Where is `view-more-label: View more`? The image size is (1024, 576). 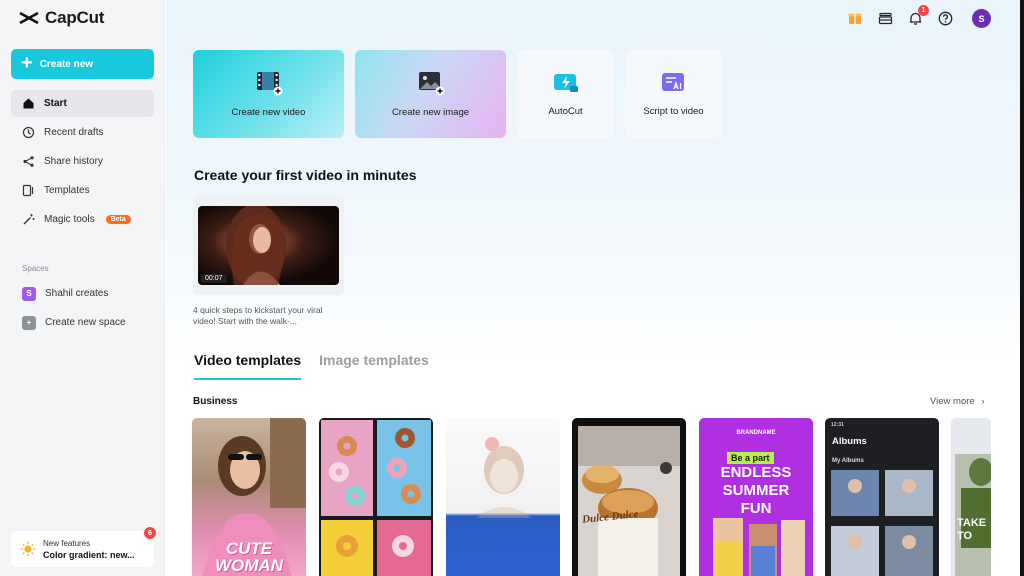
view-more-label: View more is located at coordinates (952, 401).